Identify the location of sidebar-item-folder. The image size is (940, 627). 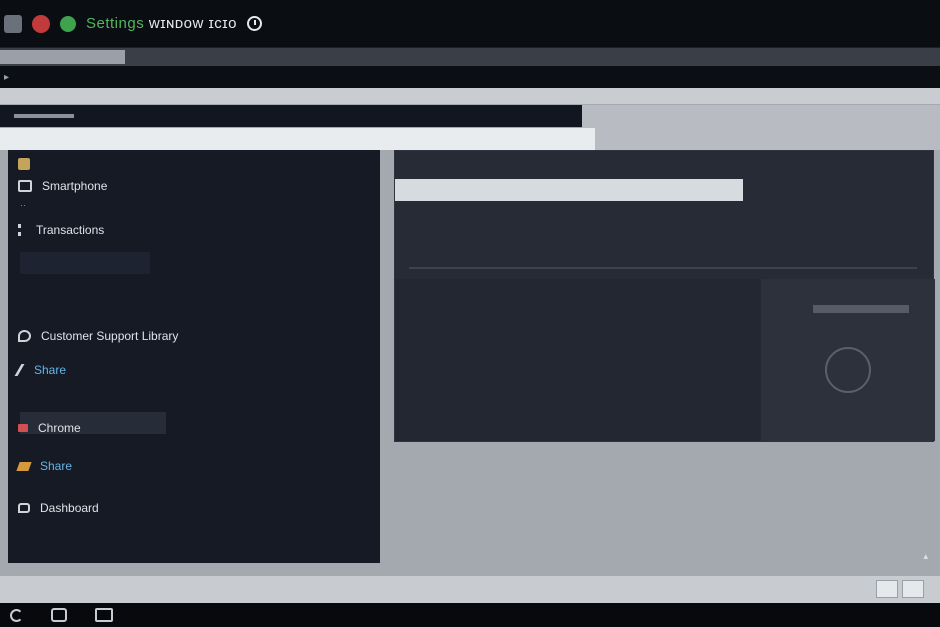
(24, 164).